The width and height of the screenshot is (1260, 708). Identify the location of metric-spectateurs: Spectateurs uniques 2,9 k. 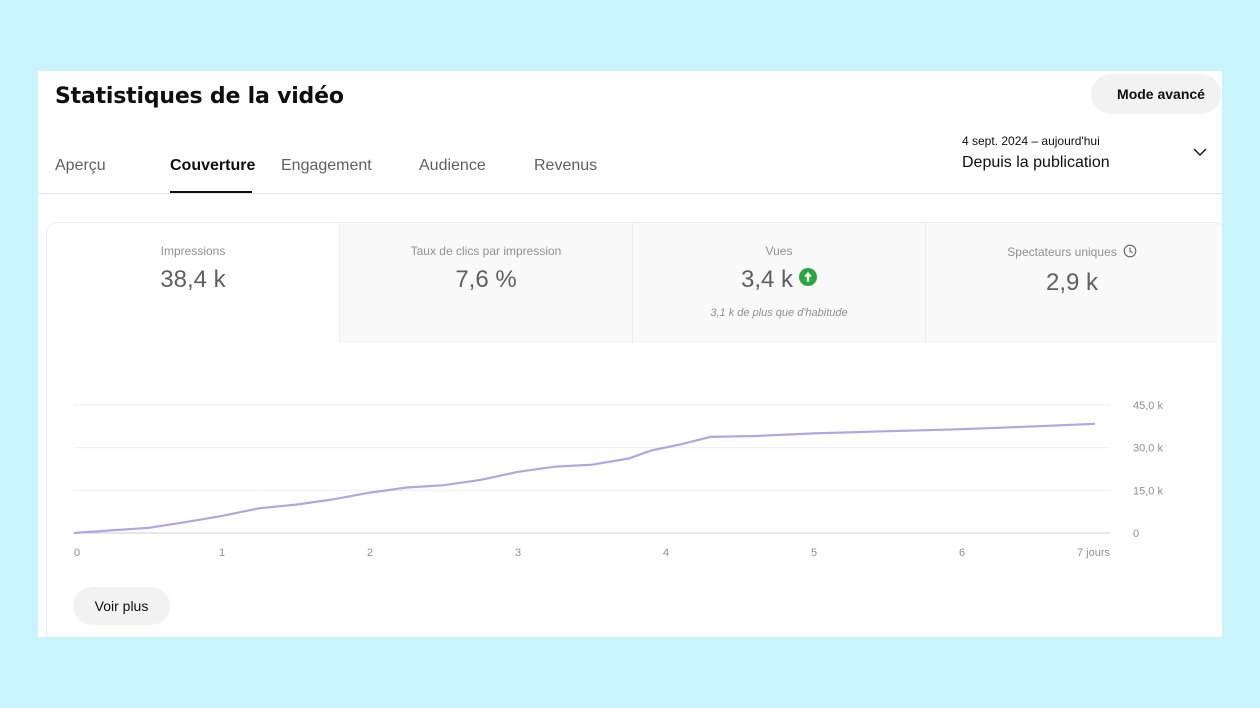
(1071, 283).